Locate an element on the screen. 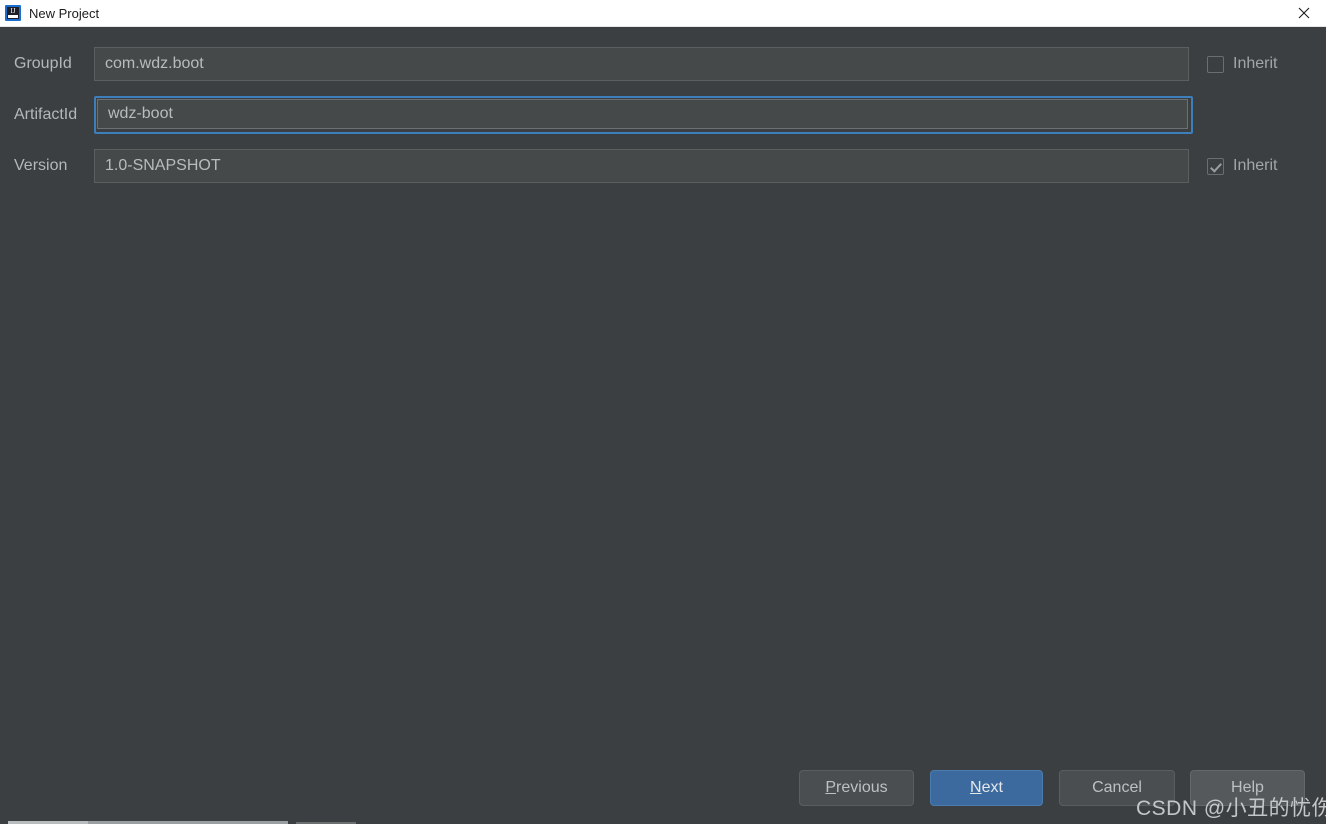 Image resolution: width=1326 pixels, height=824 pixels. groupid-field-wrap is located at coordinates (641, 64).